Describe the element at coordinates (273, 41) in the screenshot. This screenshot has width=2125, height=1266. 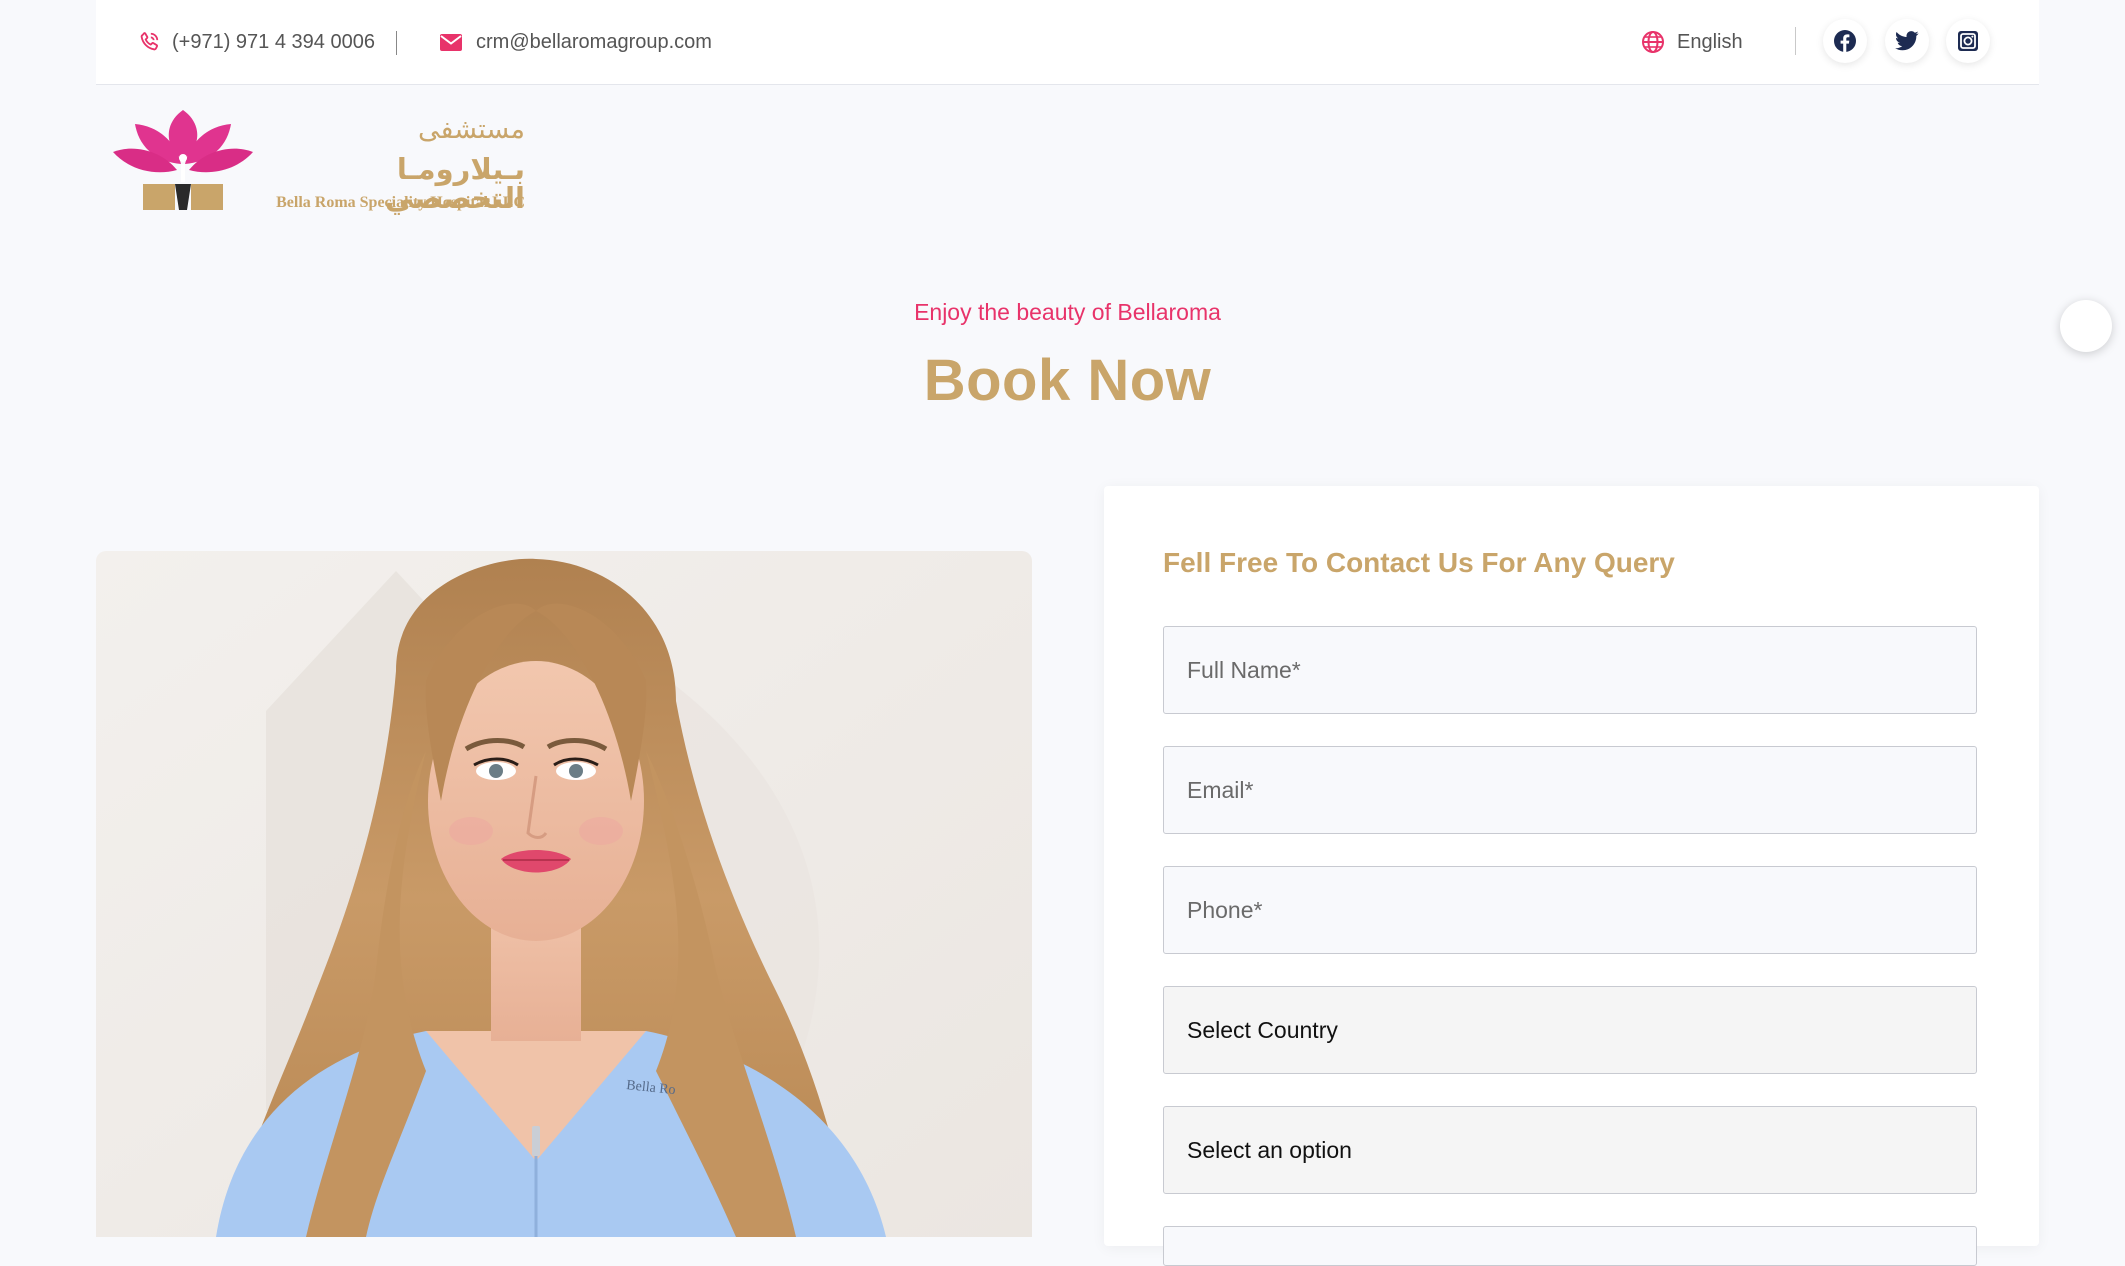
I see `phone-number: (+971) 971 4 394 0006` at that location.